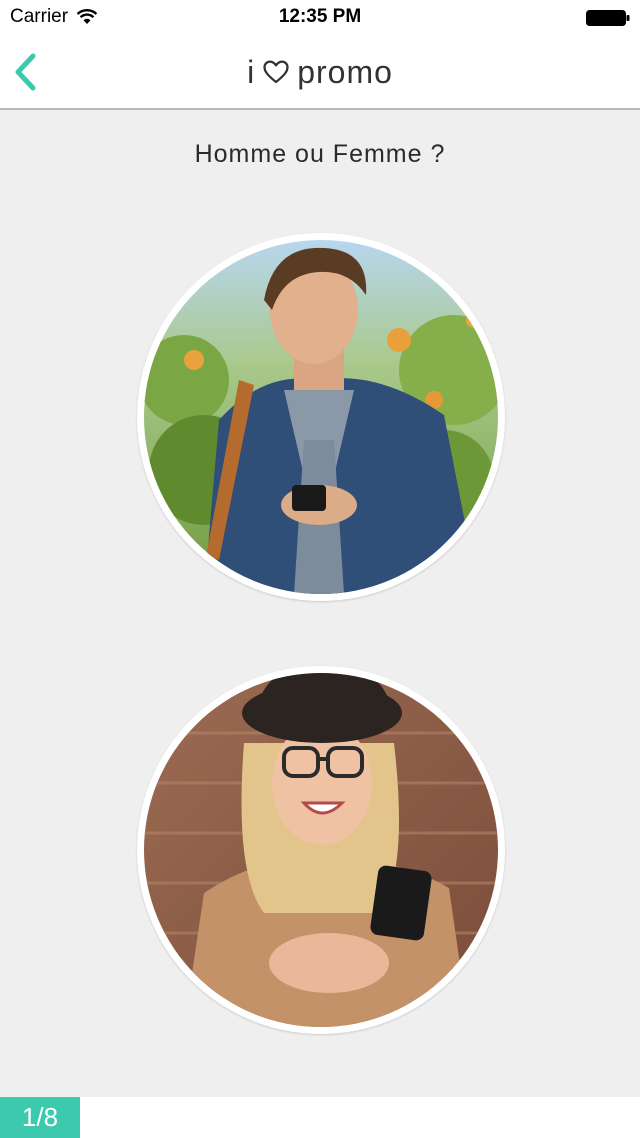  What do you see at coordinates (251, 71) in the screenshot?
I see `app-title-prefix: i` at bounding box center [251, 71].